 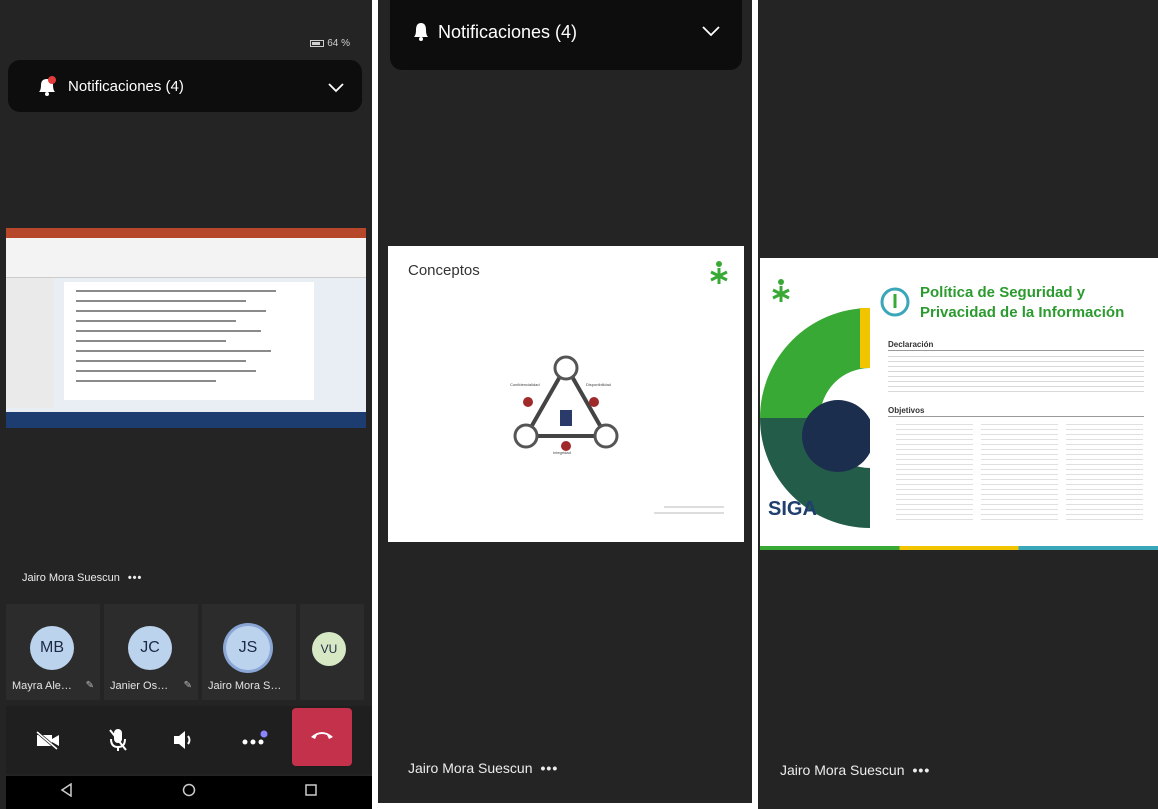 What do you see at coordinates (52, 648) in the screenshot?
I see `avatar: MB` at bounding box center [52, 648].